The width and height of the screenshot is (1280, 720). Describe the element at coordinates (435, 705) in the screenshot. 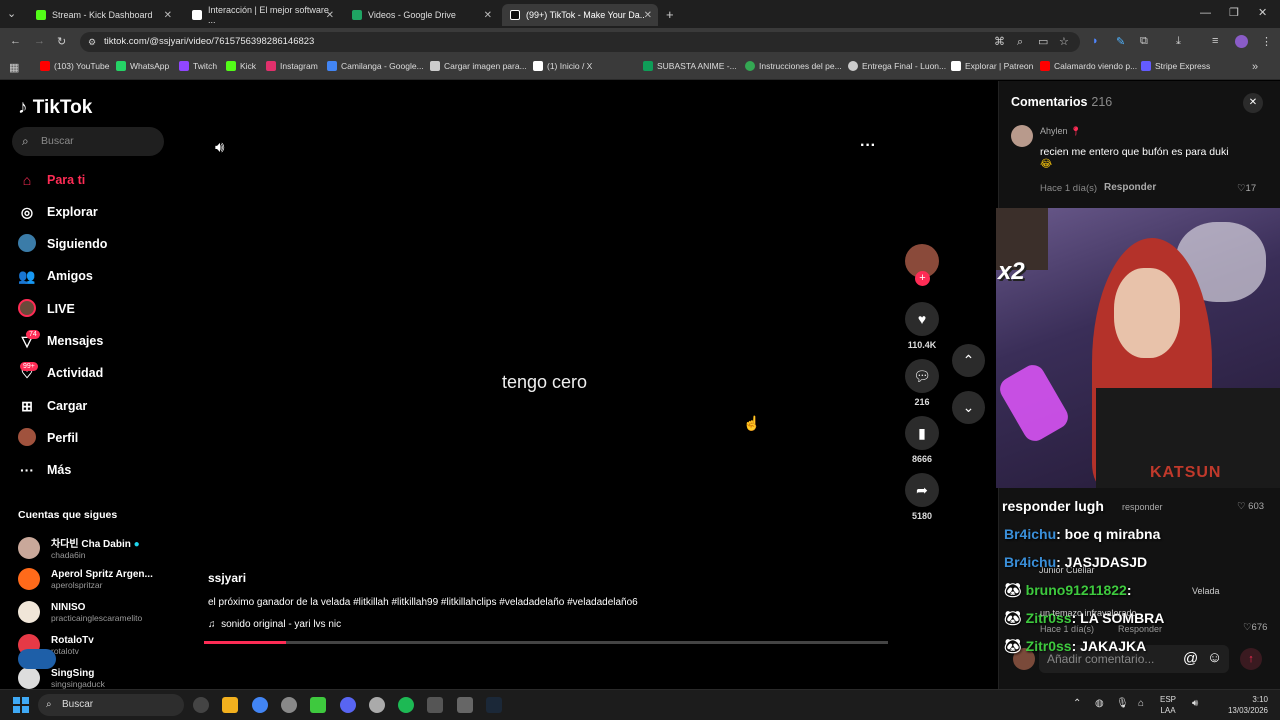

I see `app-gray-icon` at that location.